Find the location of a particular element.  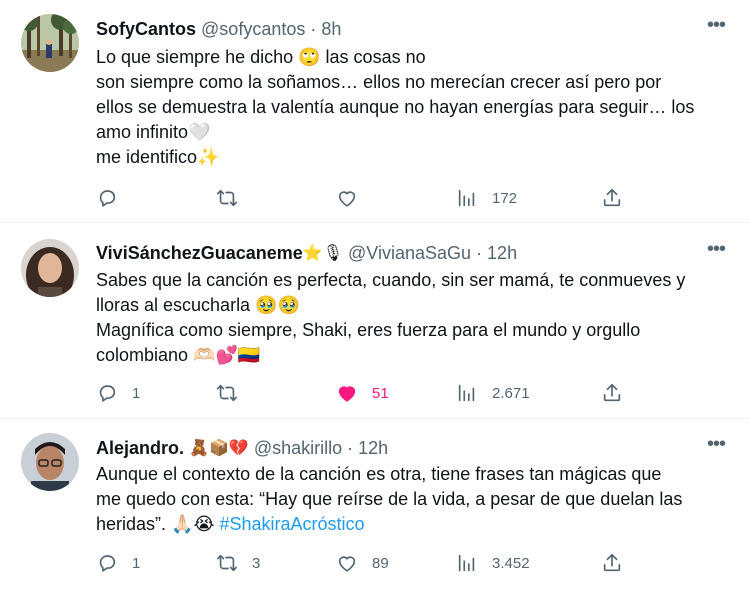

like-button: 51 is located at coordinates (362, 393).